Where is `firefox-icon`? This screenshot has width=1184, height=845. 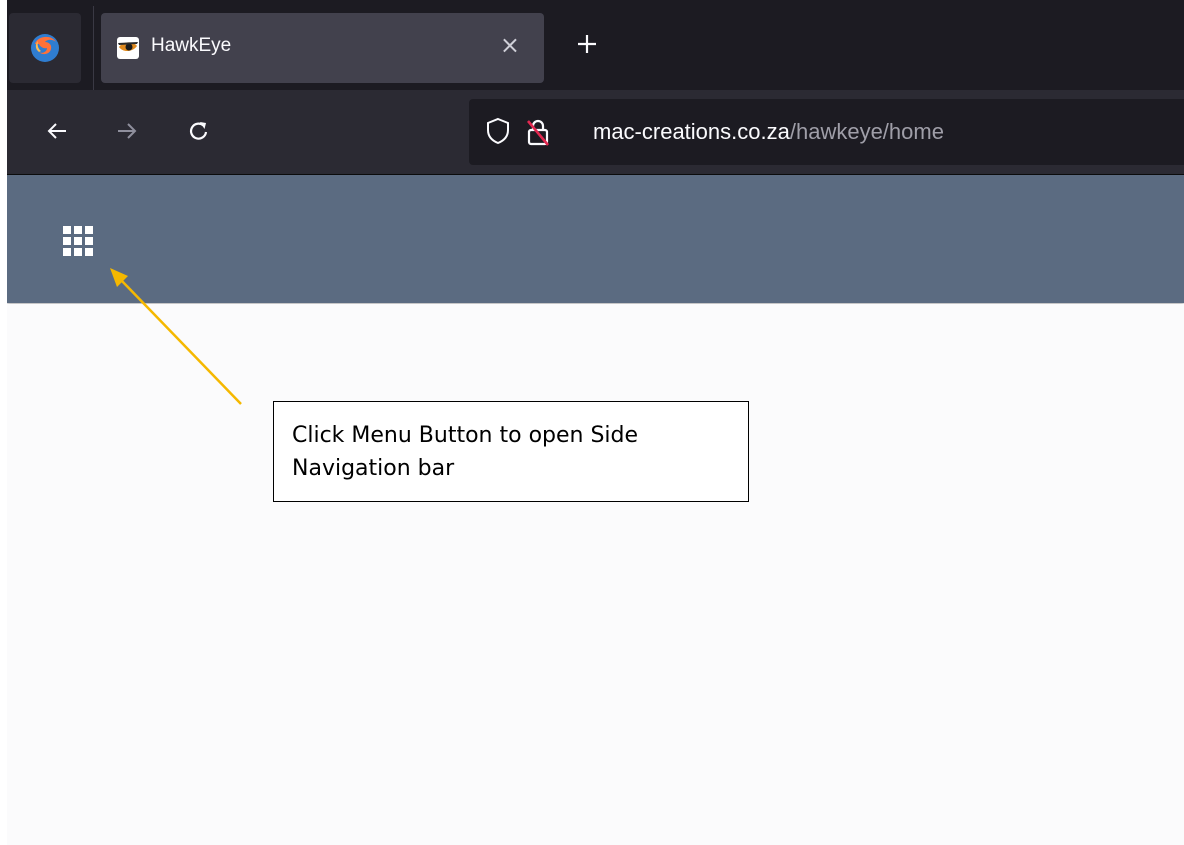
firefox-icon is located at coordinates (45, 48).